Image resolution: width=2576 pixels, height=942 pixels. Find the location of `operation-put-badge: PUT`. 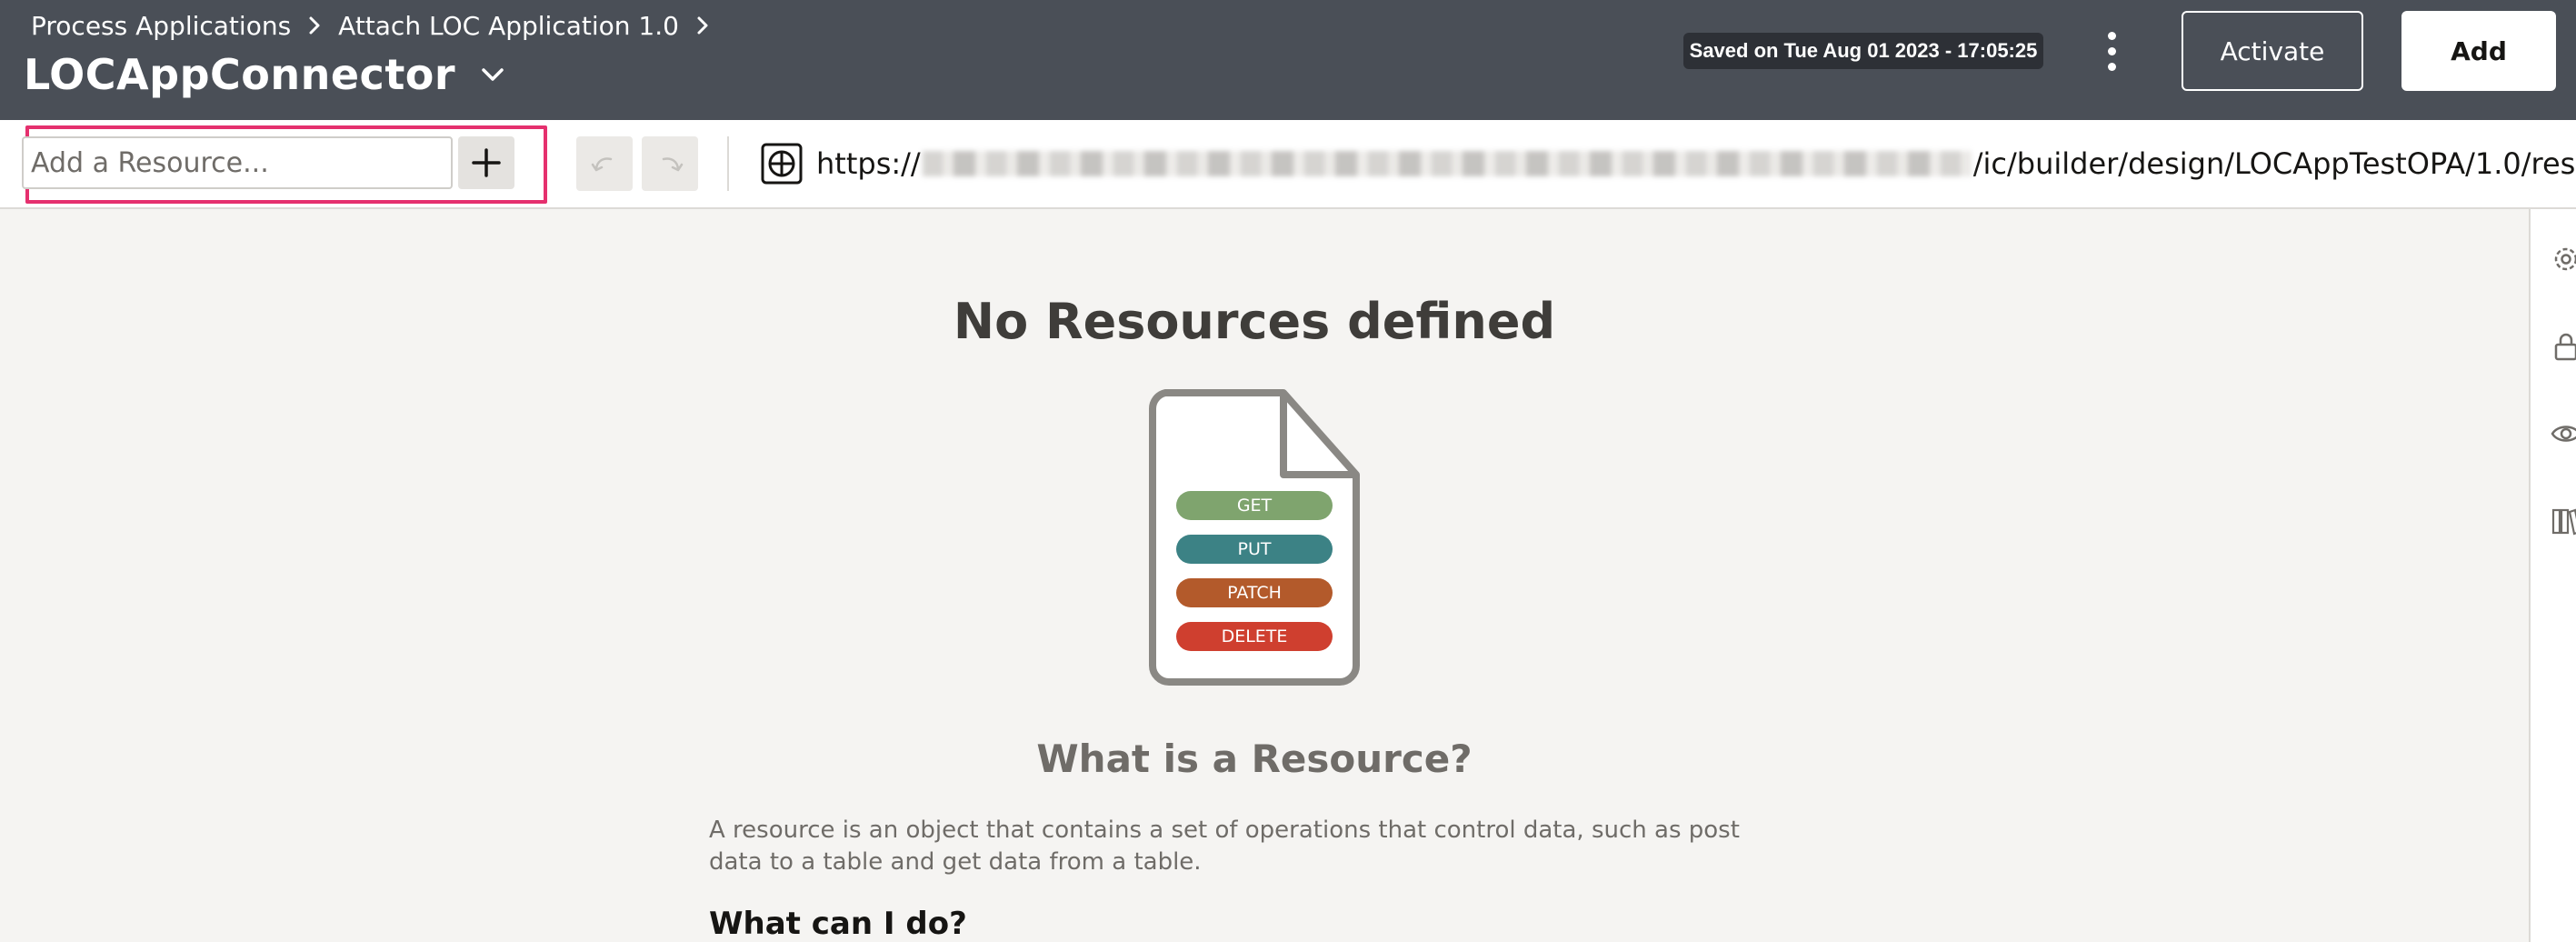

operation-put-badge: PUT is located at coordinates (1254, 549).